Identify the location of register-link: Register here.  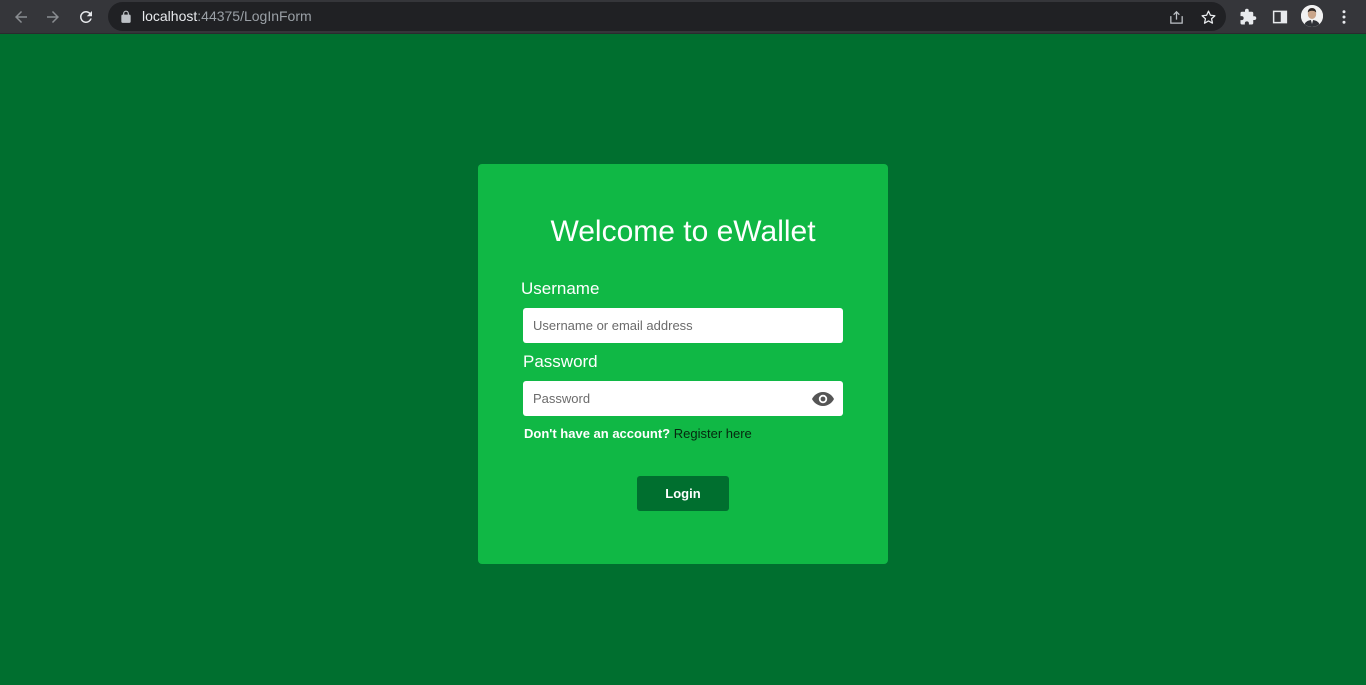
(713, 433).